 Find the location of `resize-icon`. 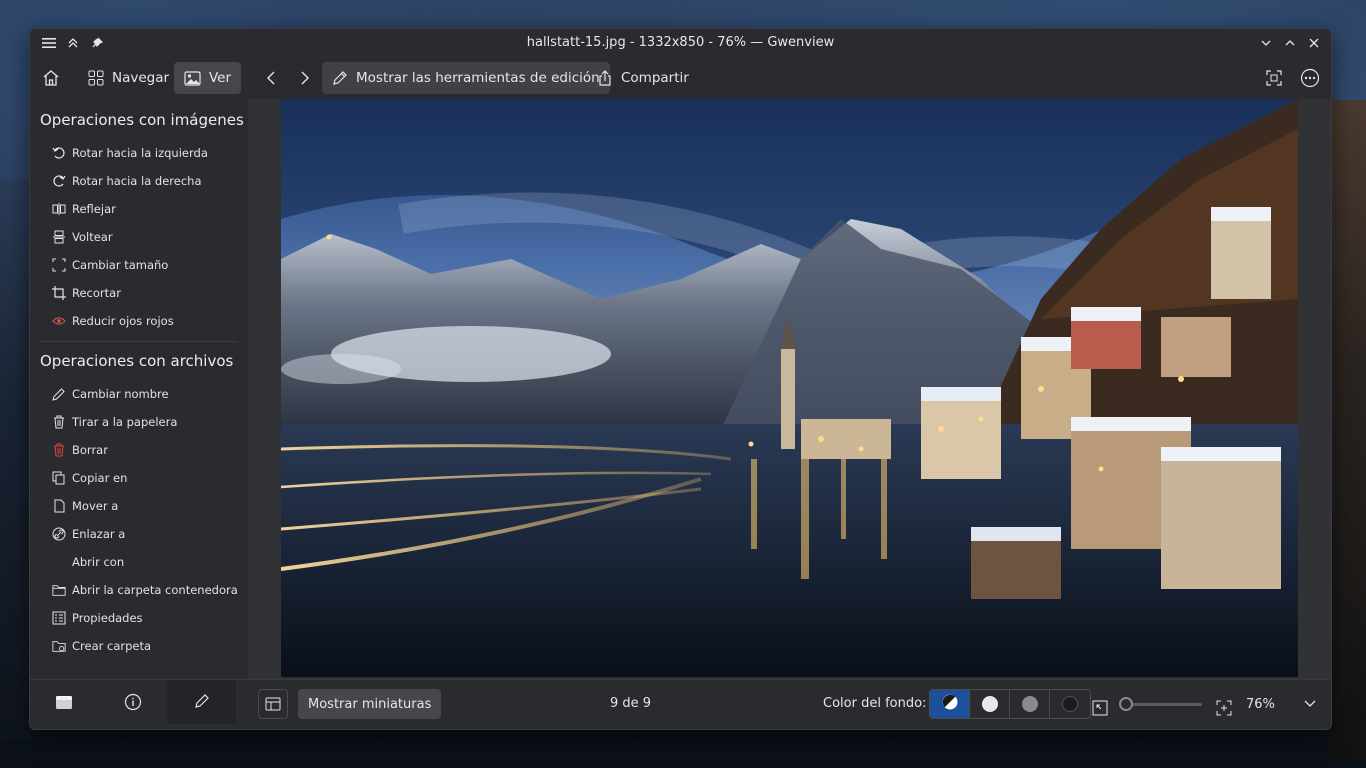

resize-icon is located at coordinates (59, 265).